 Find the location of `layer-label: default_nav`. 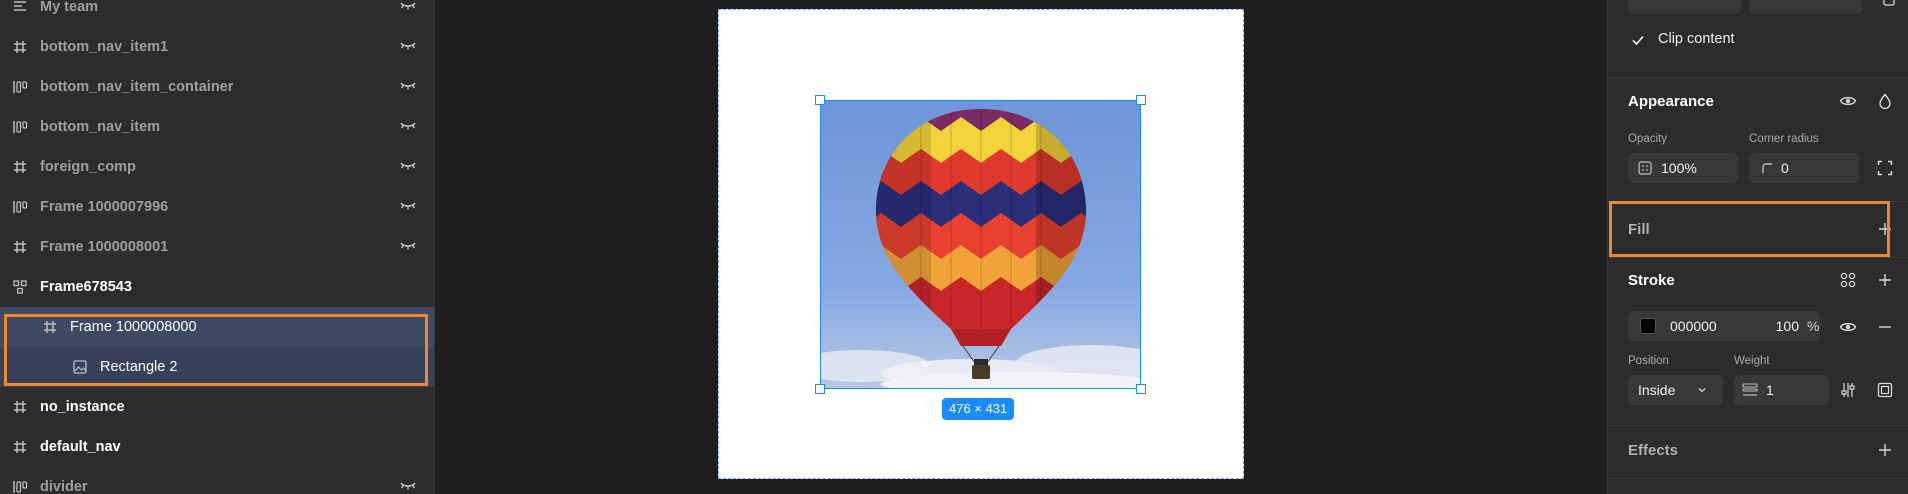

layer-label: default_nav is located at coordinates (80, 447).